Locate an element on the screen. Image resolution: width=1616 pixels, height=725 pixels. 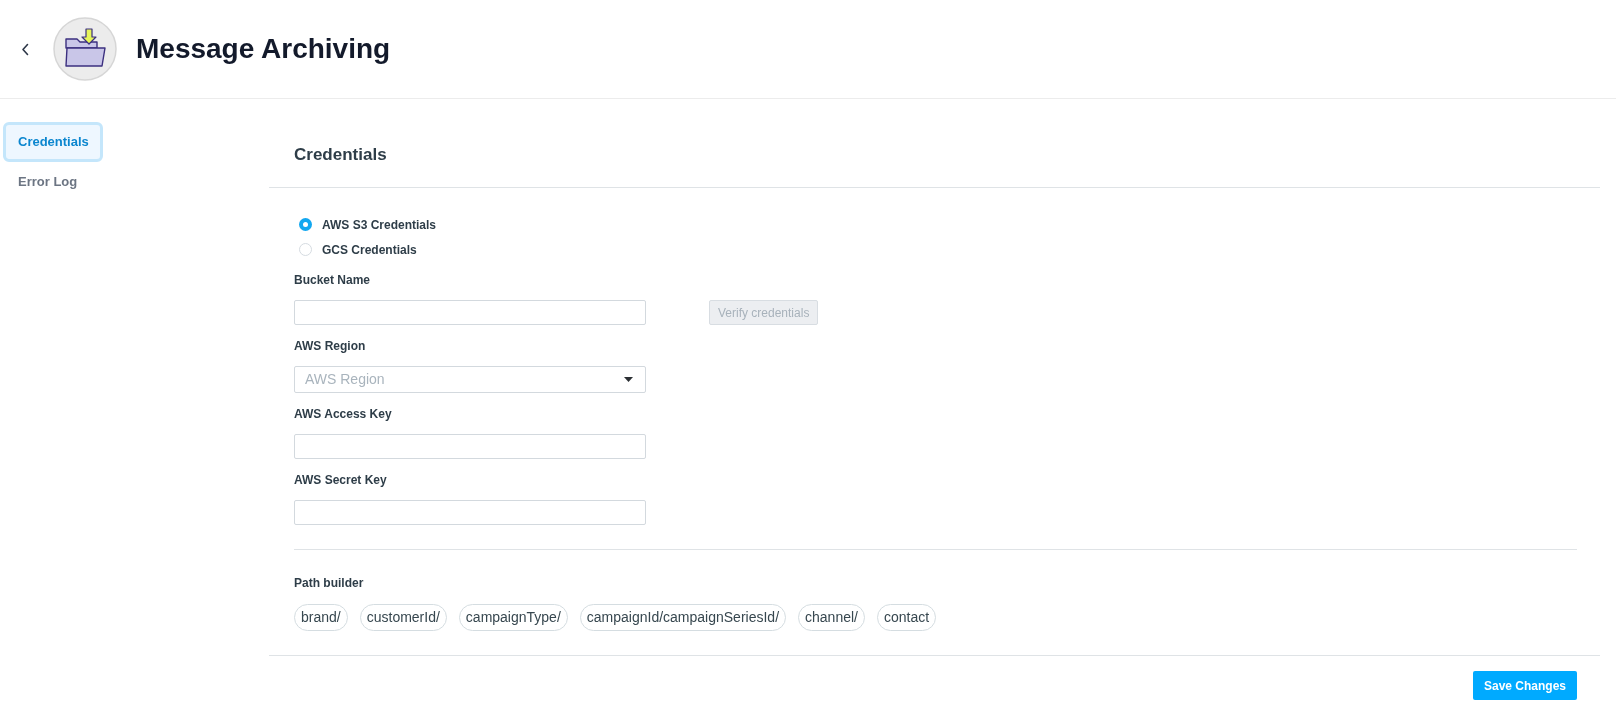
field-label: AWS Region is located at coordinates (330, 346).